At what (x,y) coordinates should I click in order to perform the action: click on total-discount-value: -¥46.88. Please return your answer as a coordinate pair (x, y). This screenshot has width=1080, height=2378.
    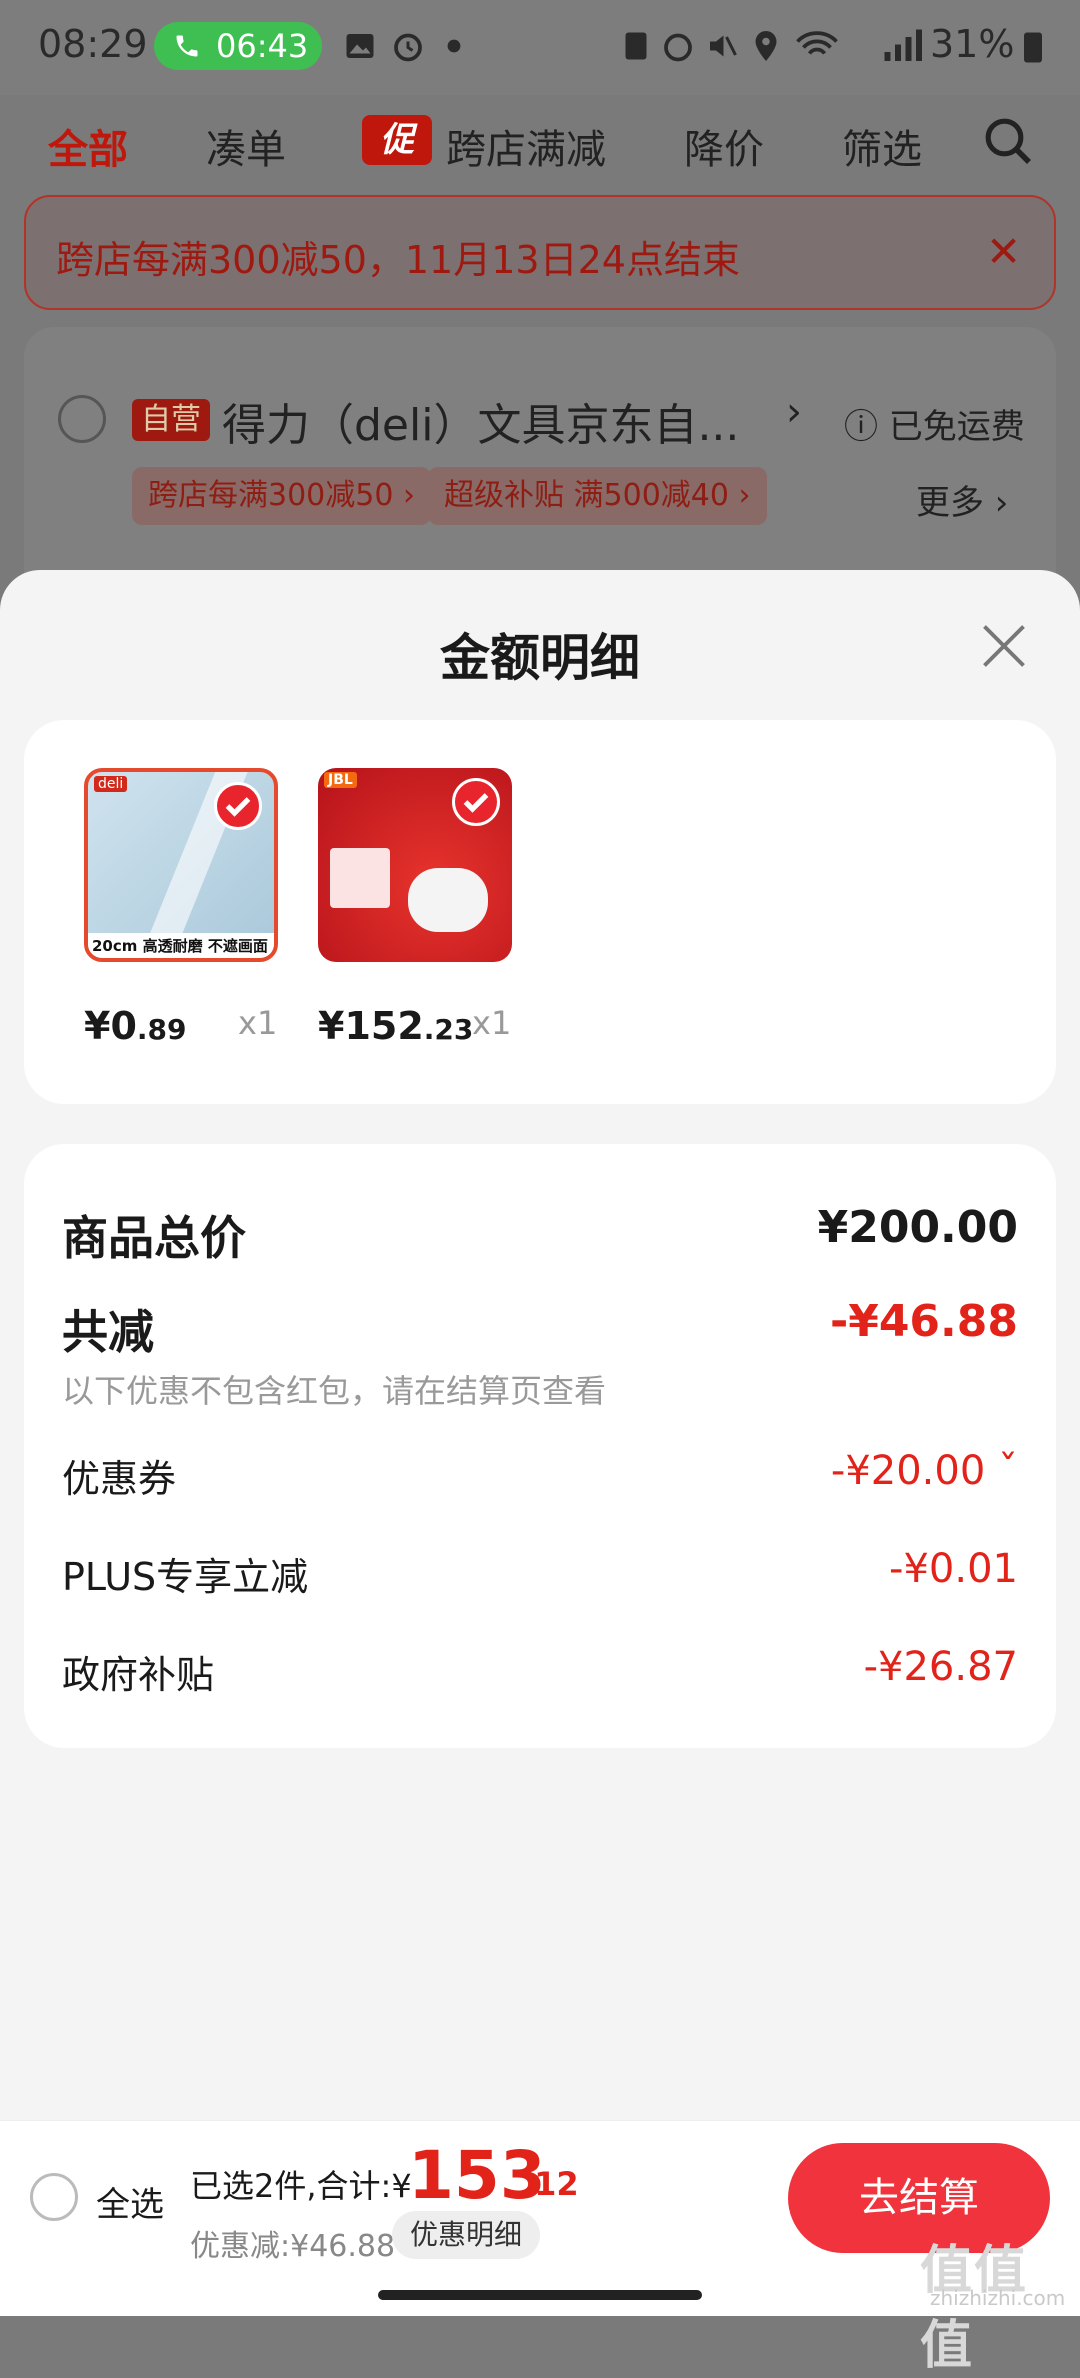
    Looking at the image, I should click on (923, 1321).